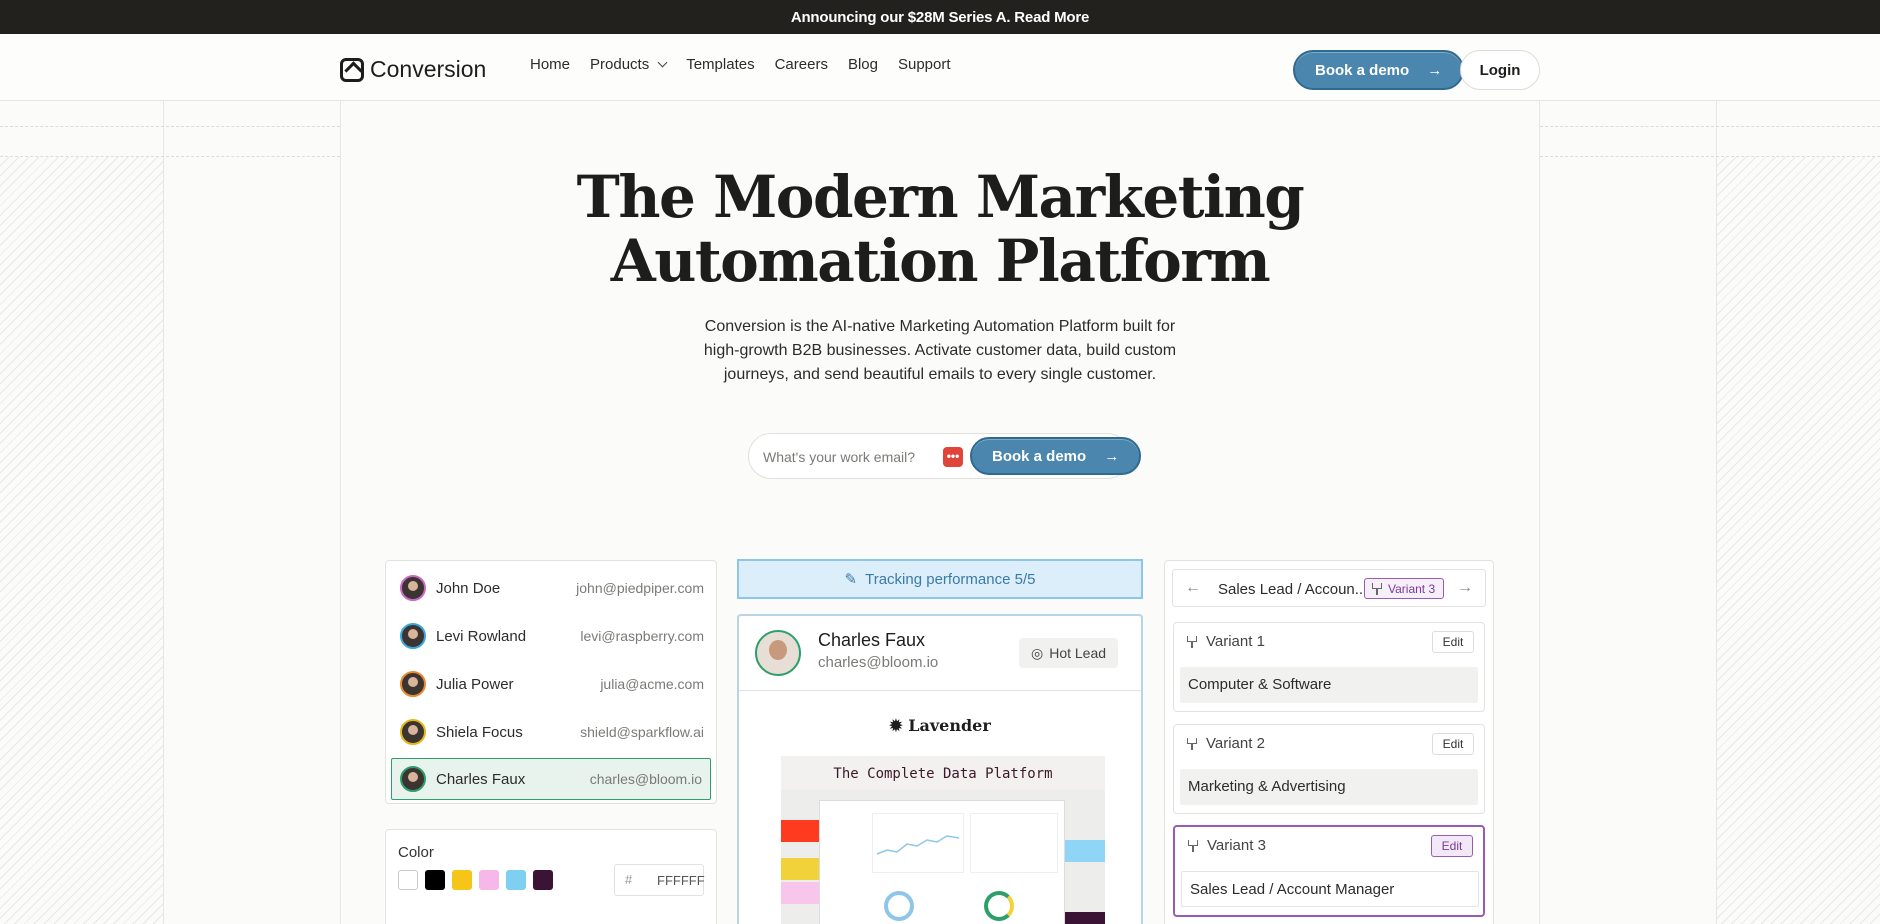  What do you see at coordinates (878, 662) in the screenshot?
I see `lead-email: charles@bloom.io` at bounding box center [878, 662].